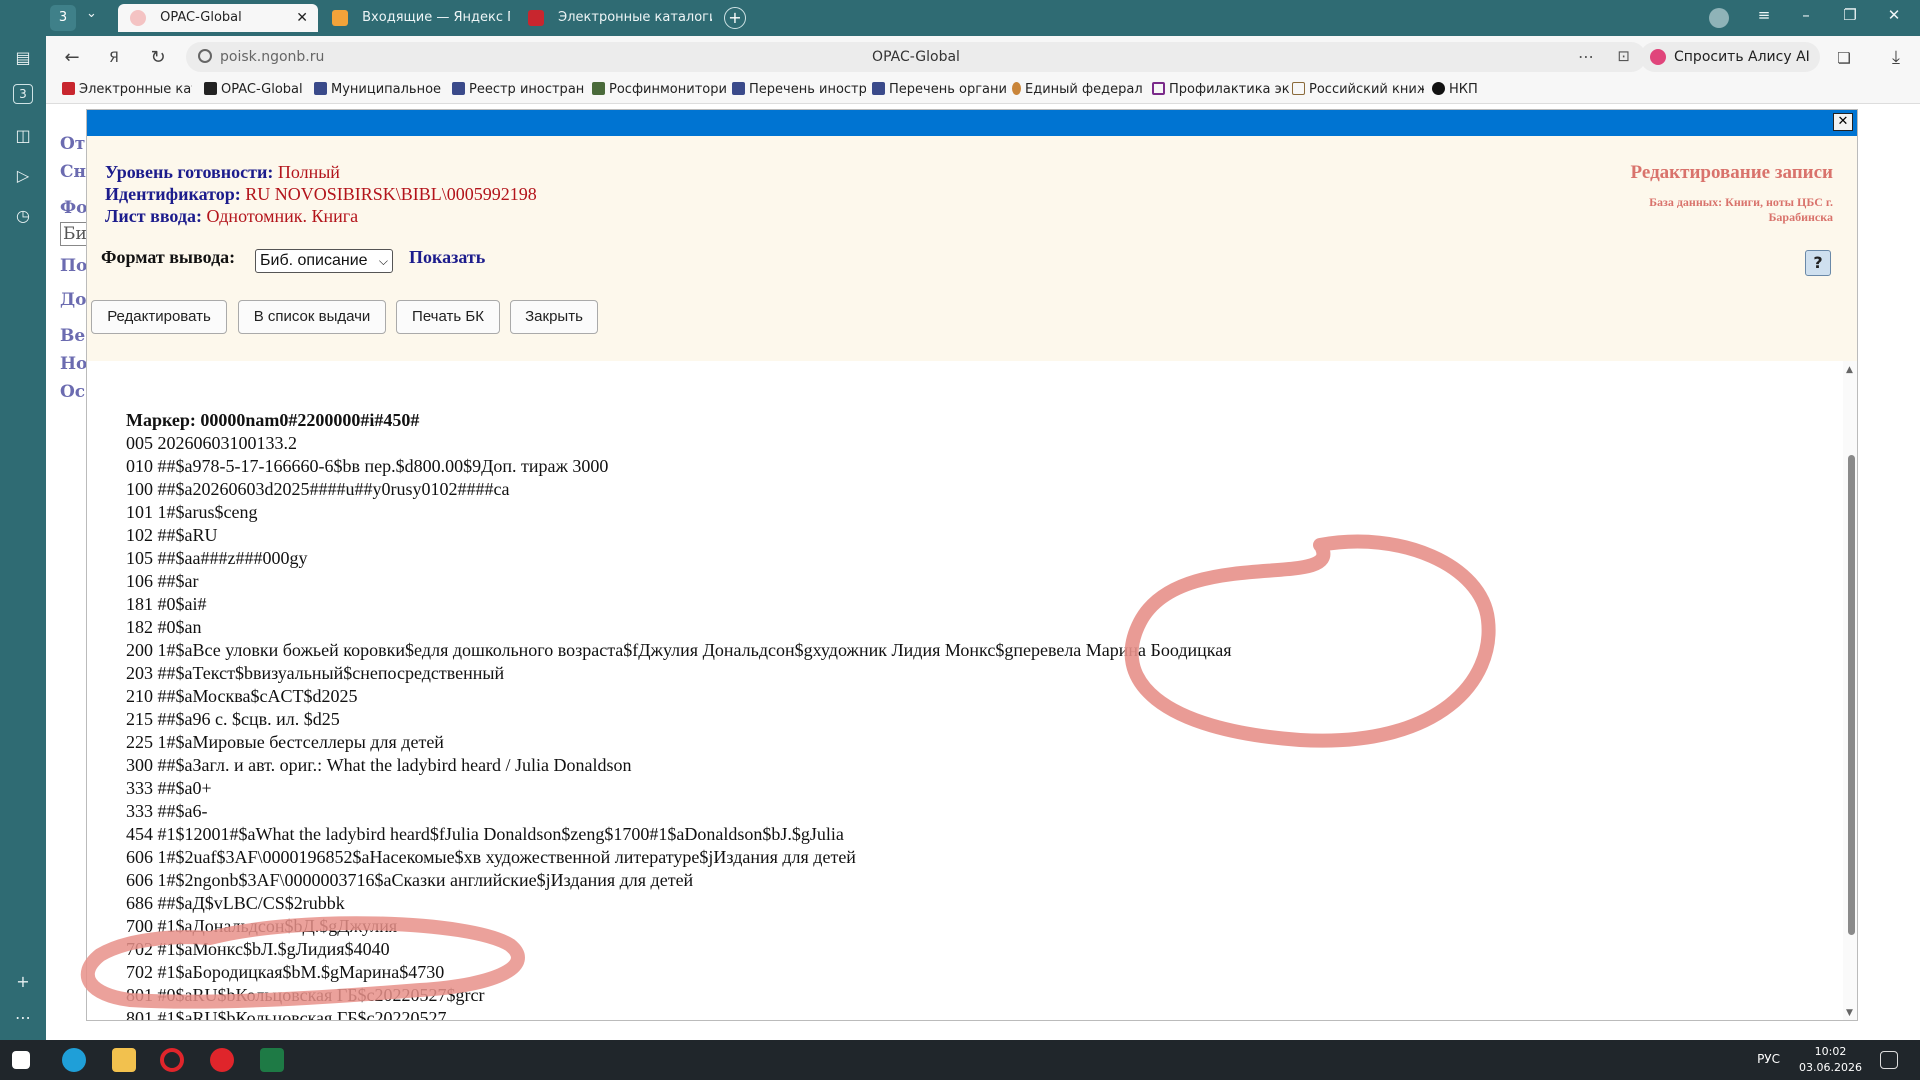  I want to click on bookmark-item: Профилактика эк, so click(1221, 89).